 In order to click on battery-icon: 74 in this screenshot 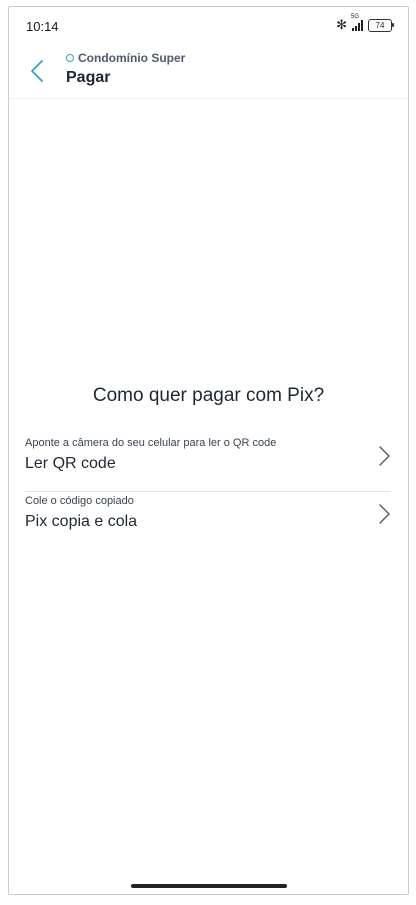, I will do `click(381, 25)`.